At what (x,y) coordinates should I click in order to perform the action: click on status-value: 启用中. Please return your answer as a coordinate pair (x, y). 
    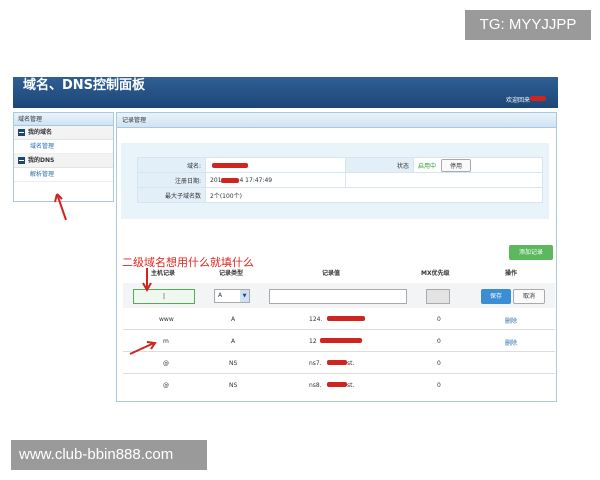
    Looking at the image, I should click on (427, 166).